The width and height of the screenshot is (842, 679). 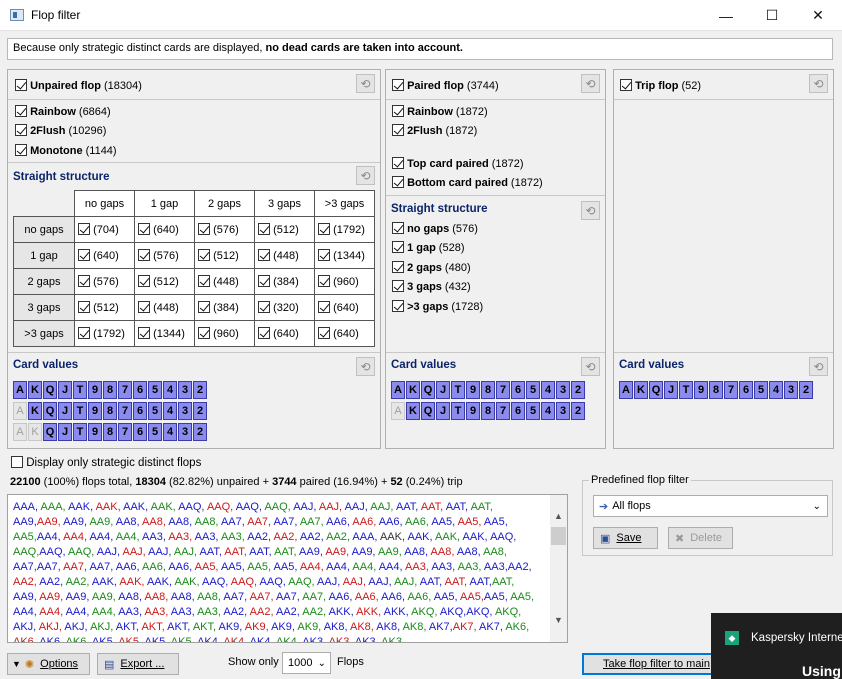 I want to click on grid-cell: (704), so click(x=104, y=229).